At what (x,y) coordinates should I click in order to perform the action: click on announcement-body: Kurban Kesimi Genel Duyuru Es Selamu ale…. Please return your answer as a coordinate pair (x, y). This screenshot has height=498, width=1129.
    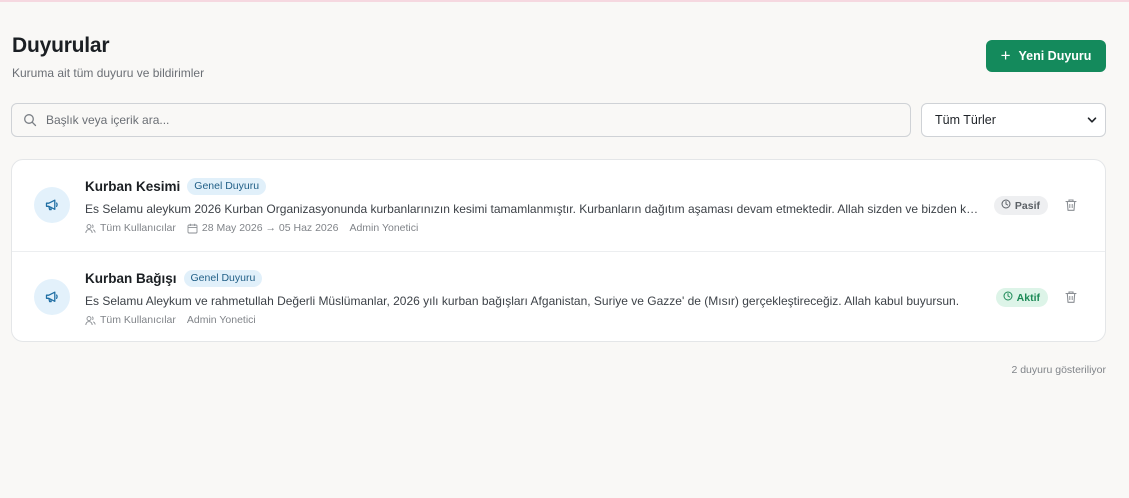
    Looking at the image, I should click on (535, 205).